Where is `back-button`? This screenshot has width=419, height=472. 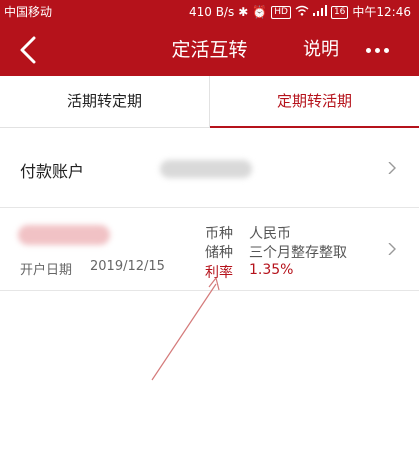 back-button is located at coordinates (28, 50).